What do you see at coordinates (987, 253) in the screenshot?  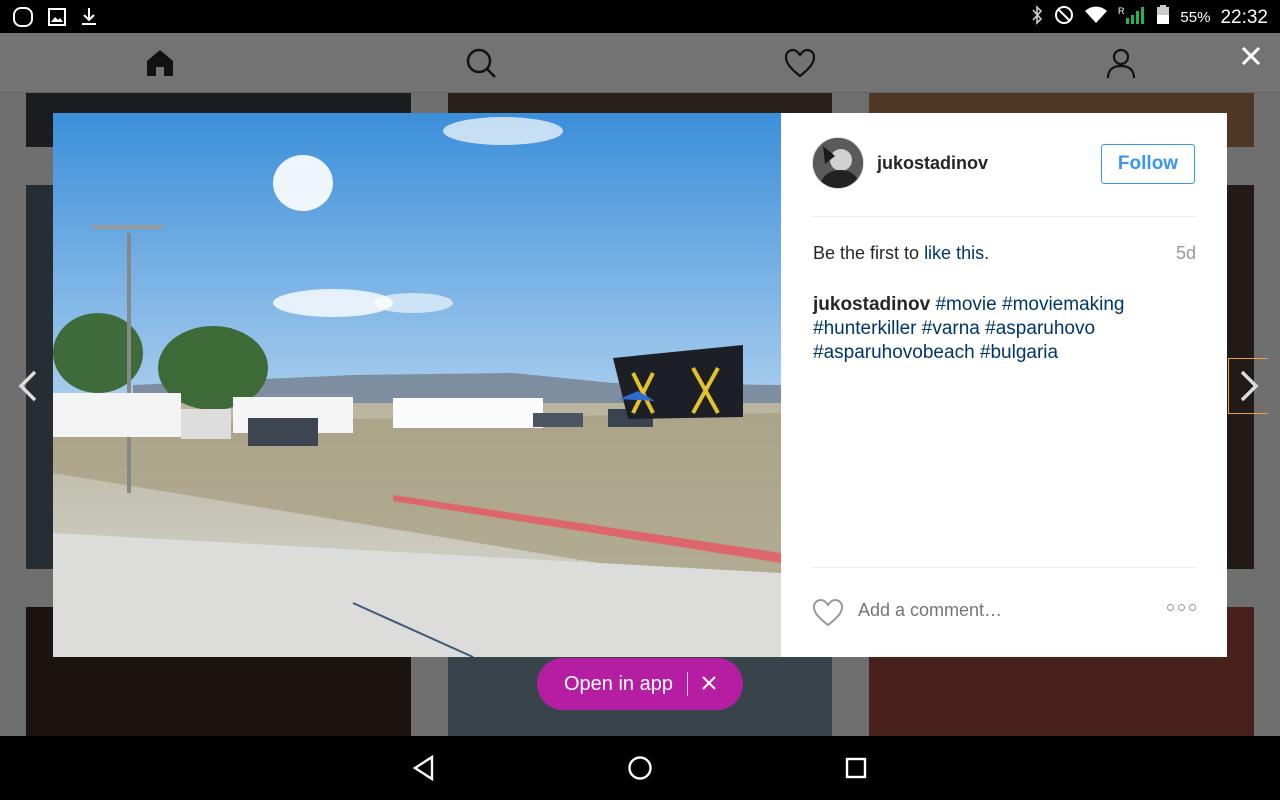 I see `likes-suffix: .` at bounding box center [987, 253].